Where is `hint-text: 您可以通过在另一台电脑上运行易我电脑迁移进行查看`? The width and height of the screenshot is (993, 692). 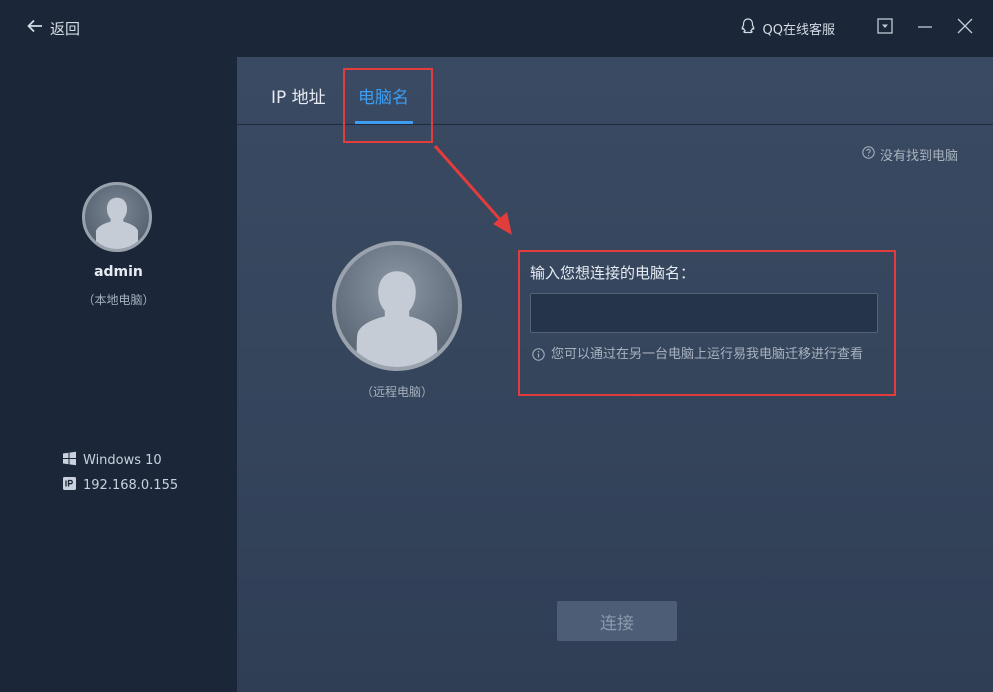
hint-text: 您可以通过在另一台电脑上运行易我电脑迁移进行查看 is located at coordinates (707, 354).